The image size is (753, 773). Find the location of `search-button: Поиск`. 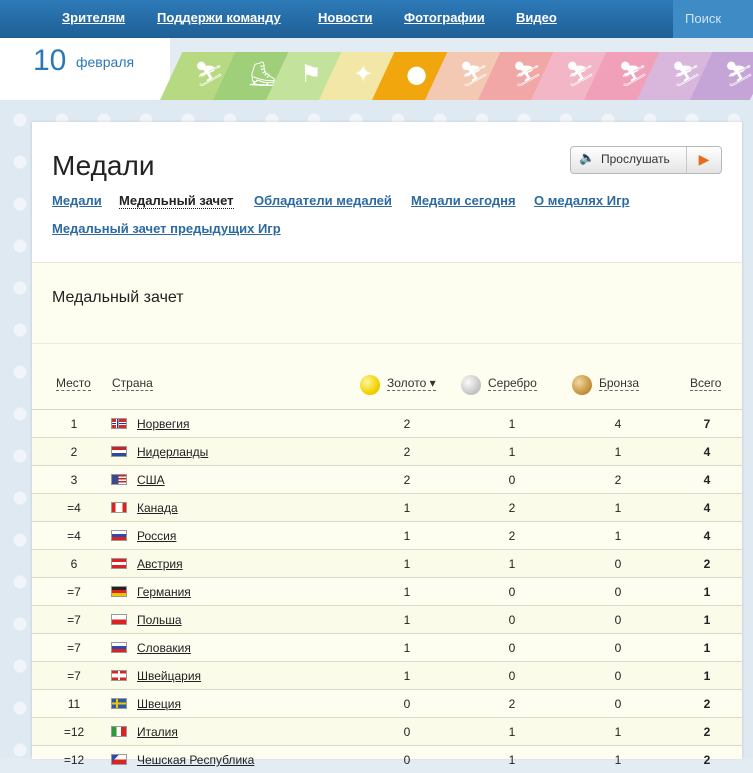

search-button: Поиск is located at coordinates (713, 19).